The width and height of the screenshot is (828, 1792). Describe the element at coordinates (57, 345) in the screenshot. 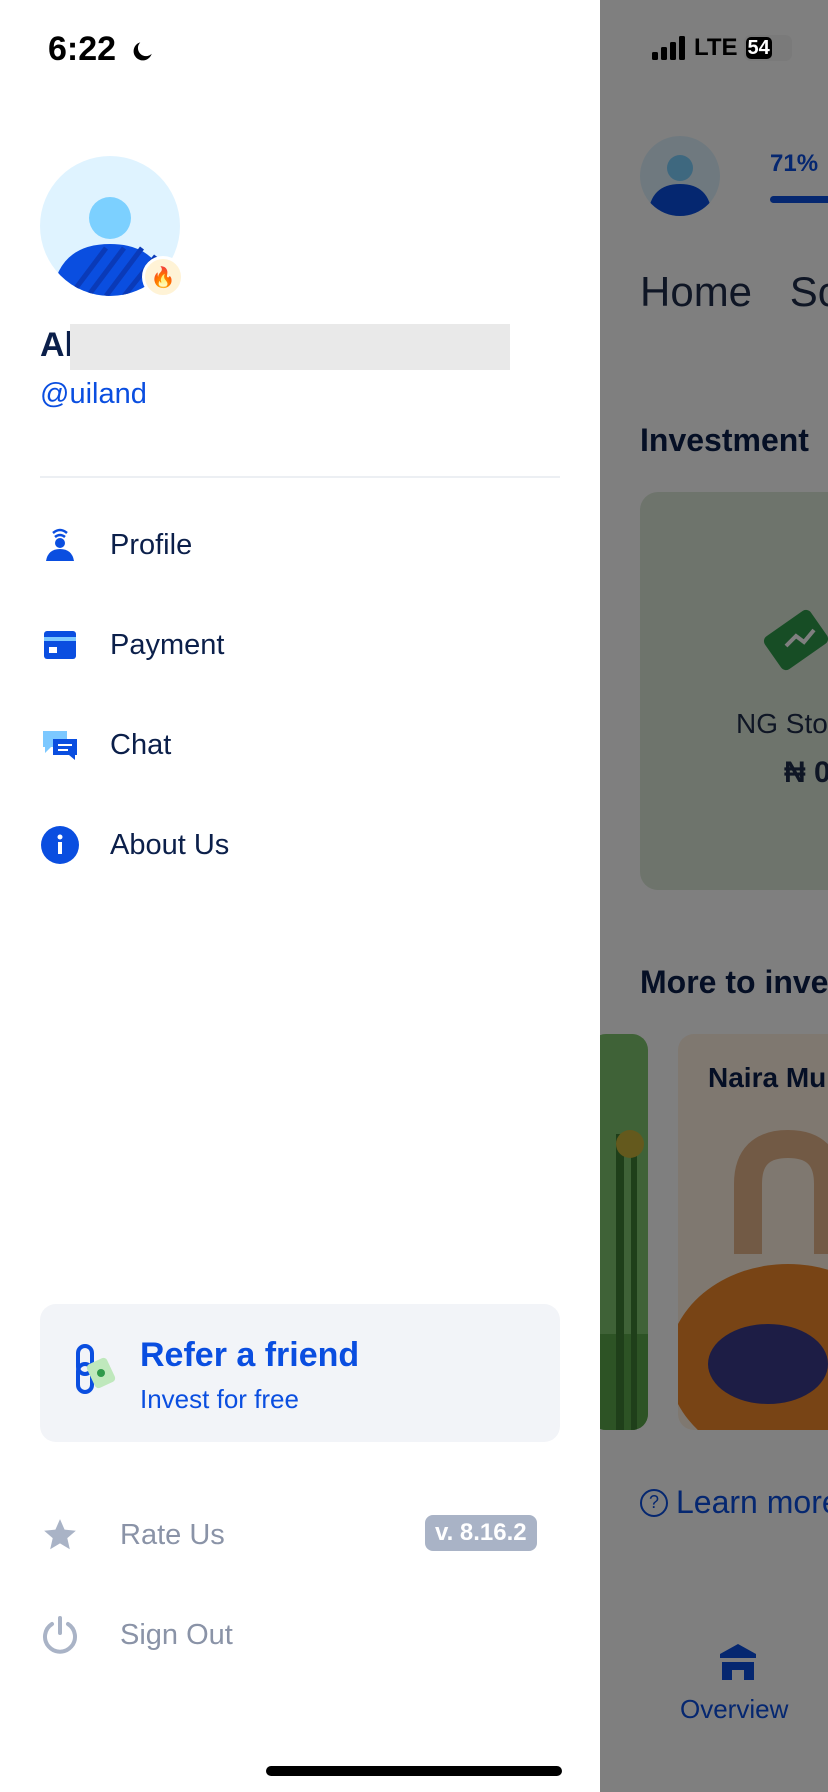

I see `user-name: Al` at that location.